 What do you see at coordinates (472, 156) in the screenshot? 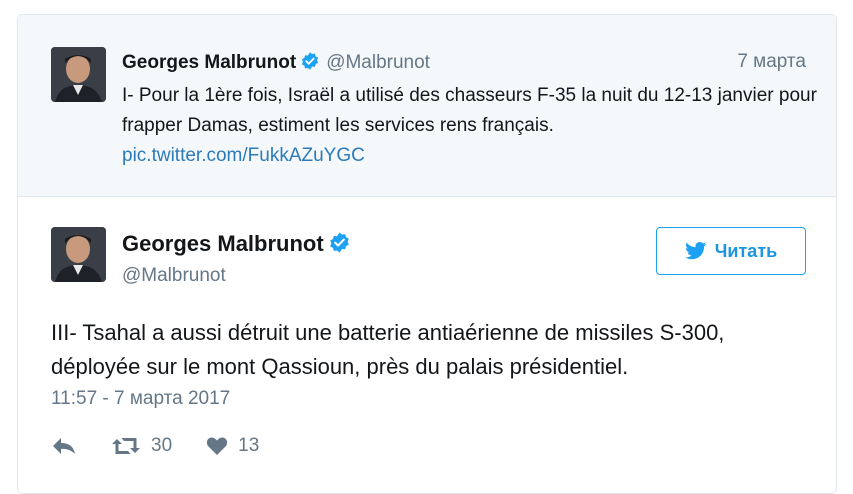
I see `quoted-tweet-media-link: pic.twitter.com/FukkAZuYGC` at bounding box center [472, 156].